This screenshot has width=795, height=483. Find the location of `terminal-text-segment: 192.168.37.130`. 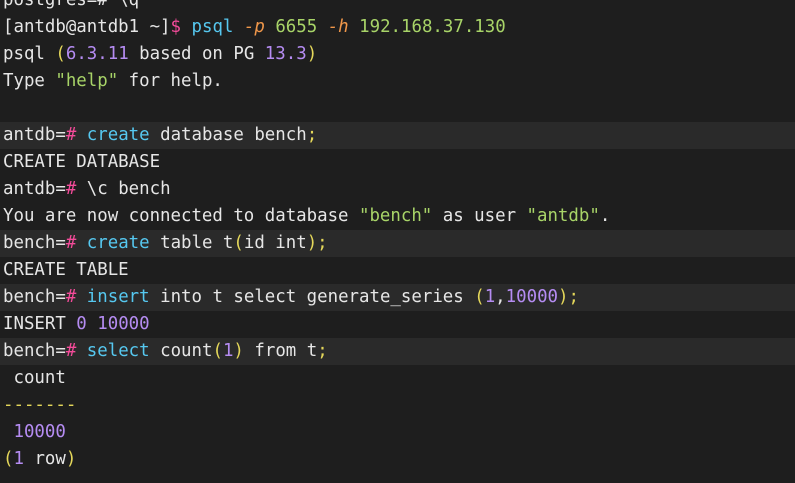

terminal-text-segment: 192.168.37.130 is located at coordinates (432, 27).